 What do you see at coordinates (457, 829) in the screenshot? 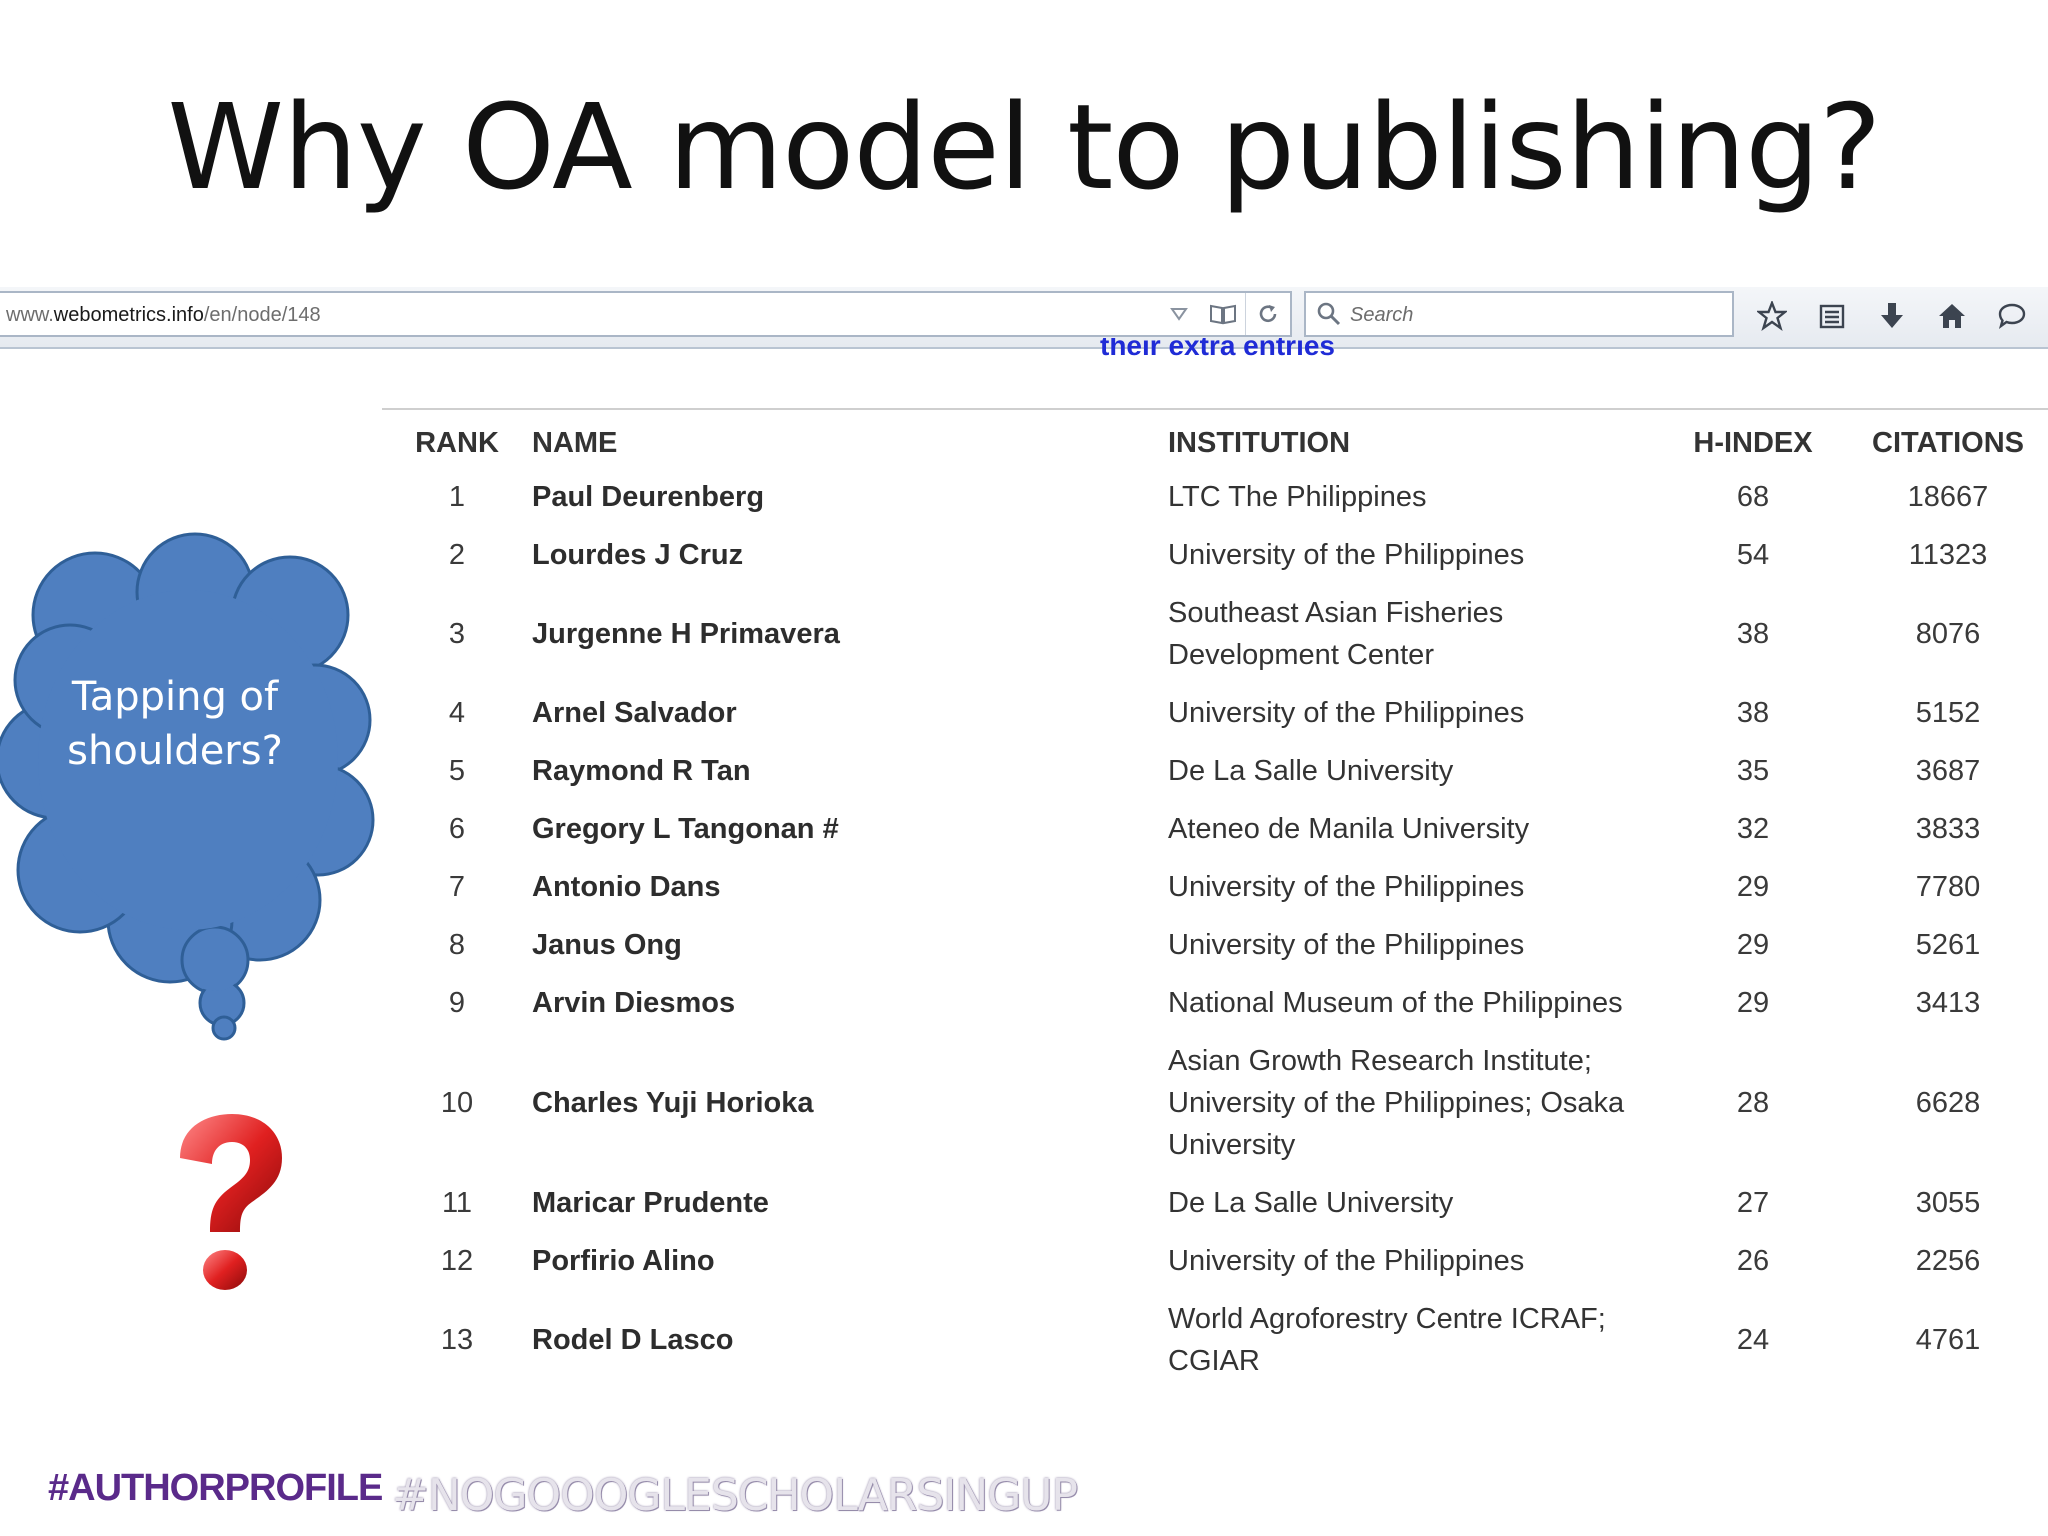
I see `rank-cell: 6` at bounding box center [457, 829].